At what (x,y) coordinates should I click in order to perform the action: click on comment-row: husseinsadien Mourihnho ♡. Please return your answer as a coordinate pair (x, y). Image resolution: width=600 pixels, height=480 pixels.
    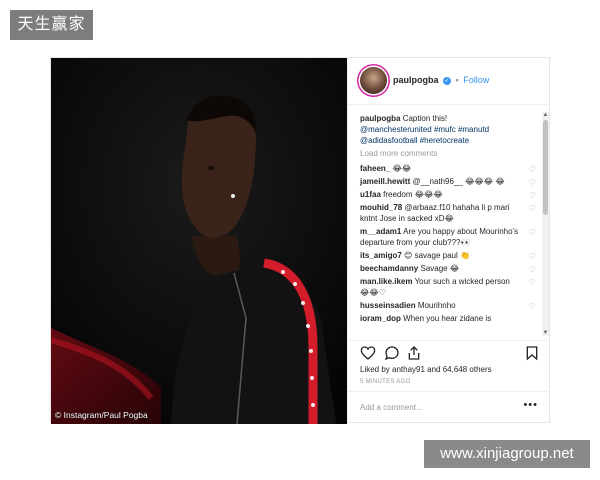
    Looking at the image, I should click on (451, 305).